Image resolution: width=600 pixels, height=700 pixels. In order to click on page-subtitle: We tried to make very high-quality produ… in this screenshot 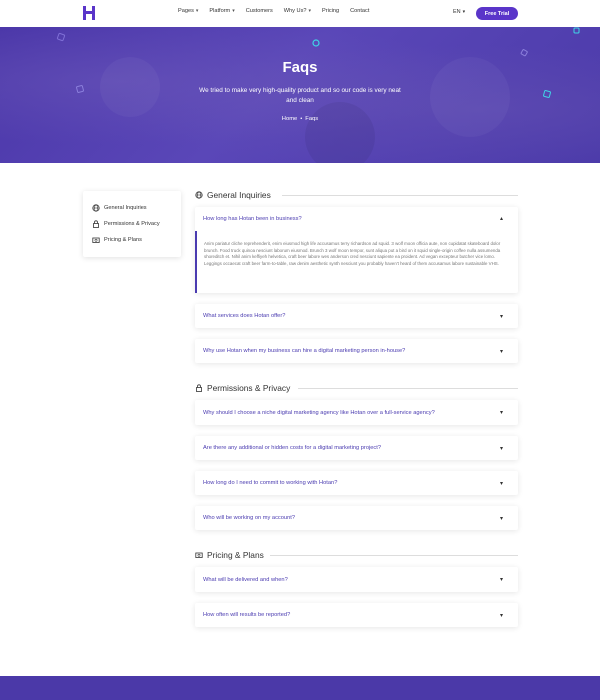, I will do `click(300, 95)`.